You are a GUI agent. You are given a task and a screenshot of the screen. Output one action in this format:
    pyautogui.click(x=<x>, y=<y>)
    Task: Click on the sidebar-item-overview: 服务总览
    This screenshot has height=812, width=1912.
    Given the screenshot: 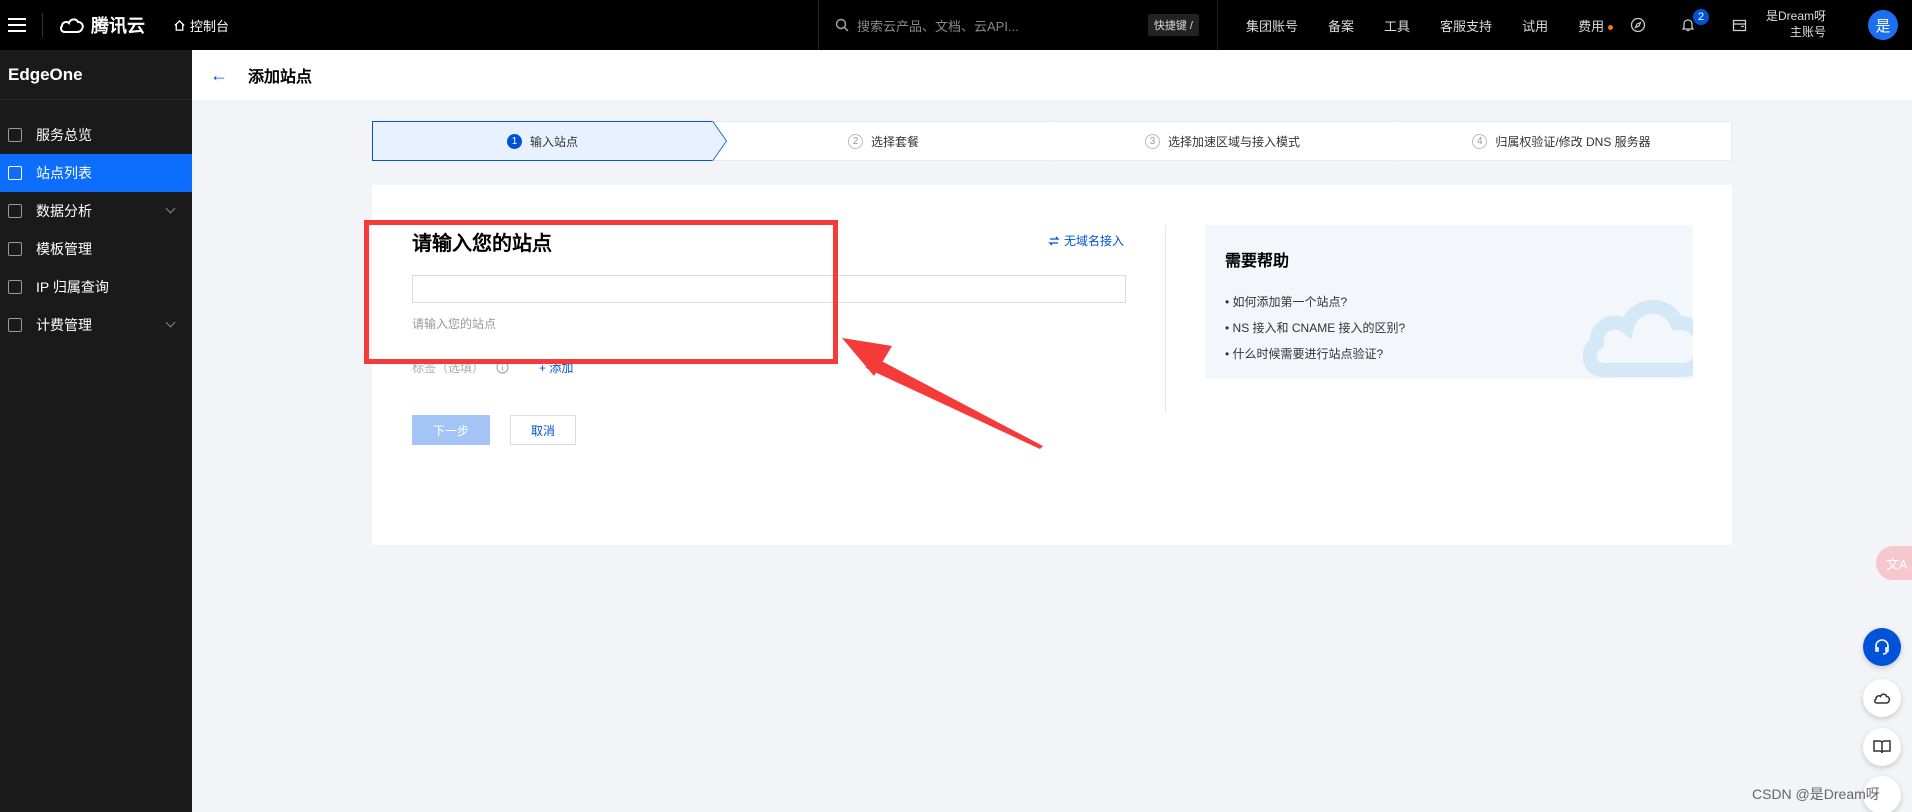 What is the action you would take?
    pyautogui.click(x=96, y=135)
    